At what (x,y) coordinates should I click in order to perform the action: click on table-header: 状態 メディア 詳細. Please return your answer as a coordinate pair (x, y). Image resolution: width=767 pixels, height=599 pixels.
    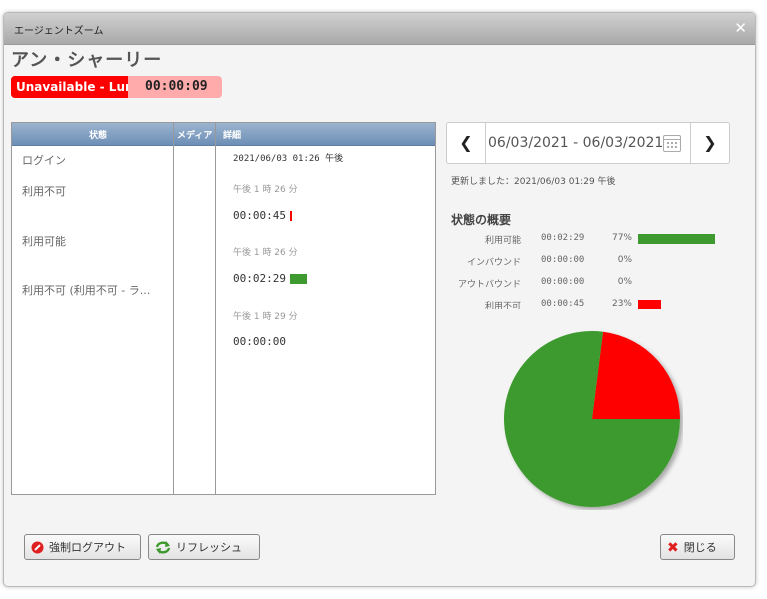
    Looking at the image, I should click on (223, 134).